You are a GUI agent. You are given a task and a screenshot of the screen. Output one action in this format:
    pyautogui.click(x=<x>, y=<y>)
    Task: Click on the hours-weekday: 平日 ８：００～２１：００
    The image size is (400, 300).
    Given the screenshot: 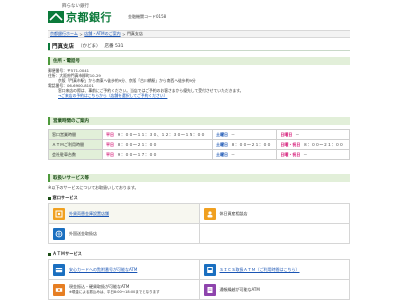 What is the action you would take?
    pyautogui.click(x=157, y=144)
    